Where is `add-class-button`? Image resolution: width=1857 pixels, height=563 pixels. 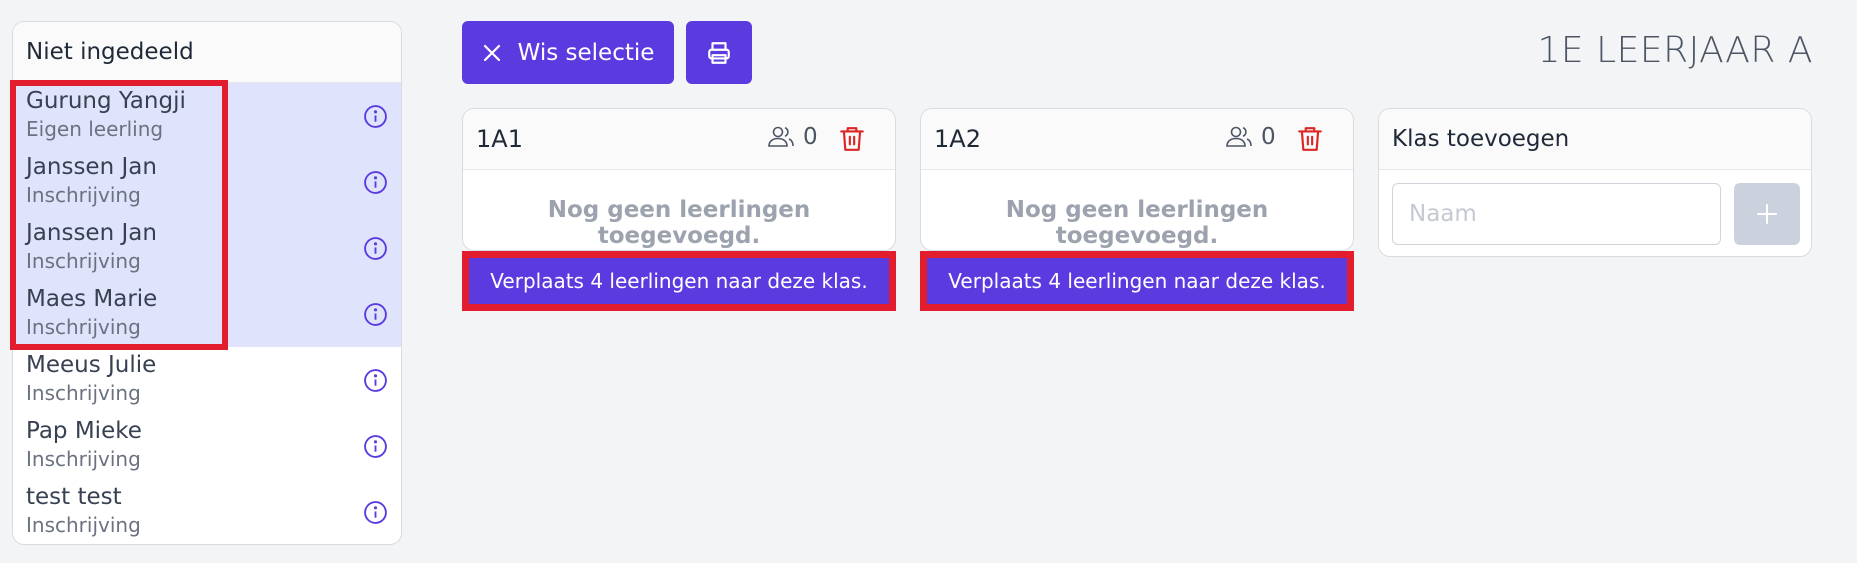 add-class-button is located at coordinates (1767, 214).